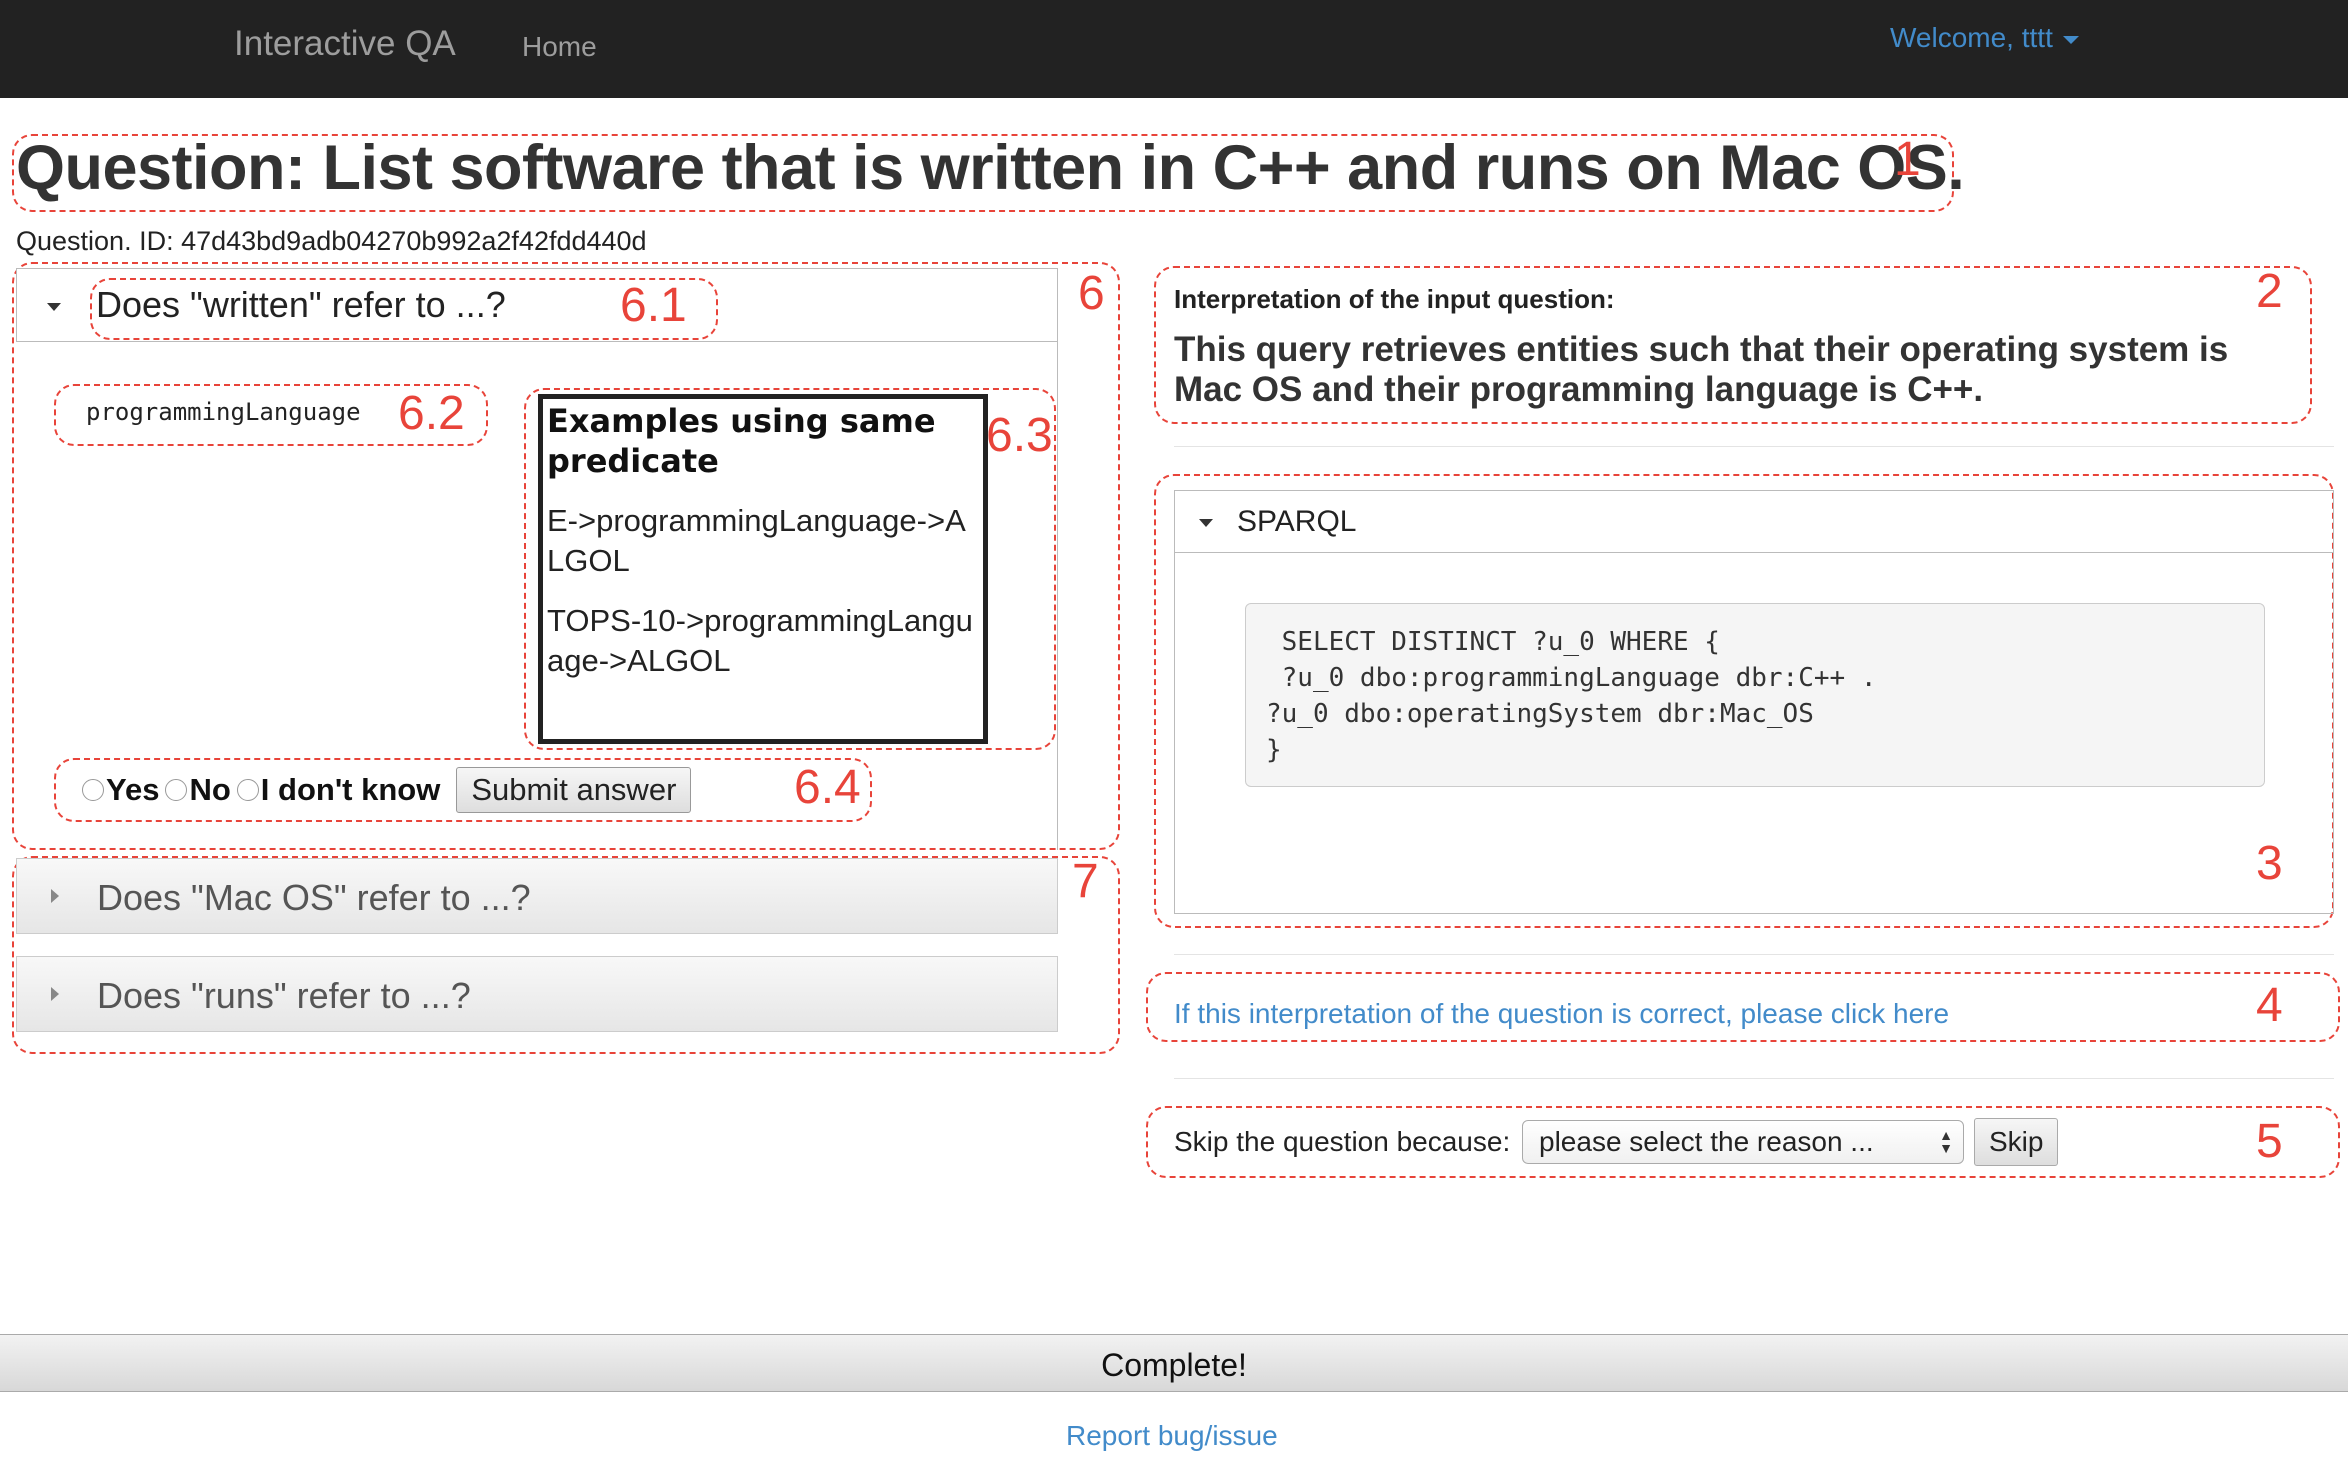  What do you see at coordinates (537, 994) in the screenshot?
I see `ambiguity-panel-runs: Does "runs" refer to ...?` at bounding box center [537, 994].